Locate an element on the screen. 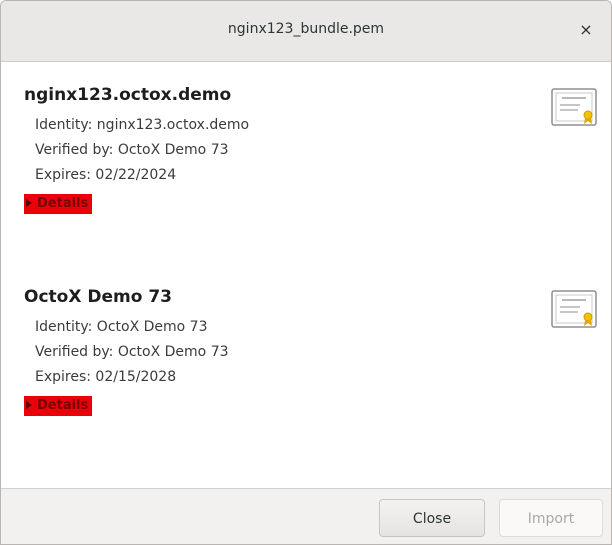  window-title: nginx123_bundle.pem is located at coordinates (306, 29).